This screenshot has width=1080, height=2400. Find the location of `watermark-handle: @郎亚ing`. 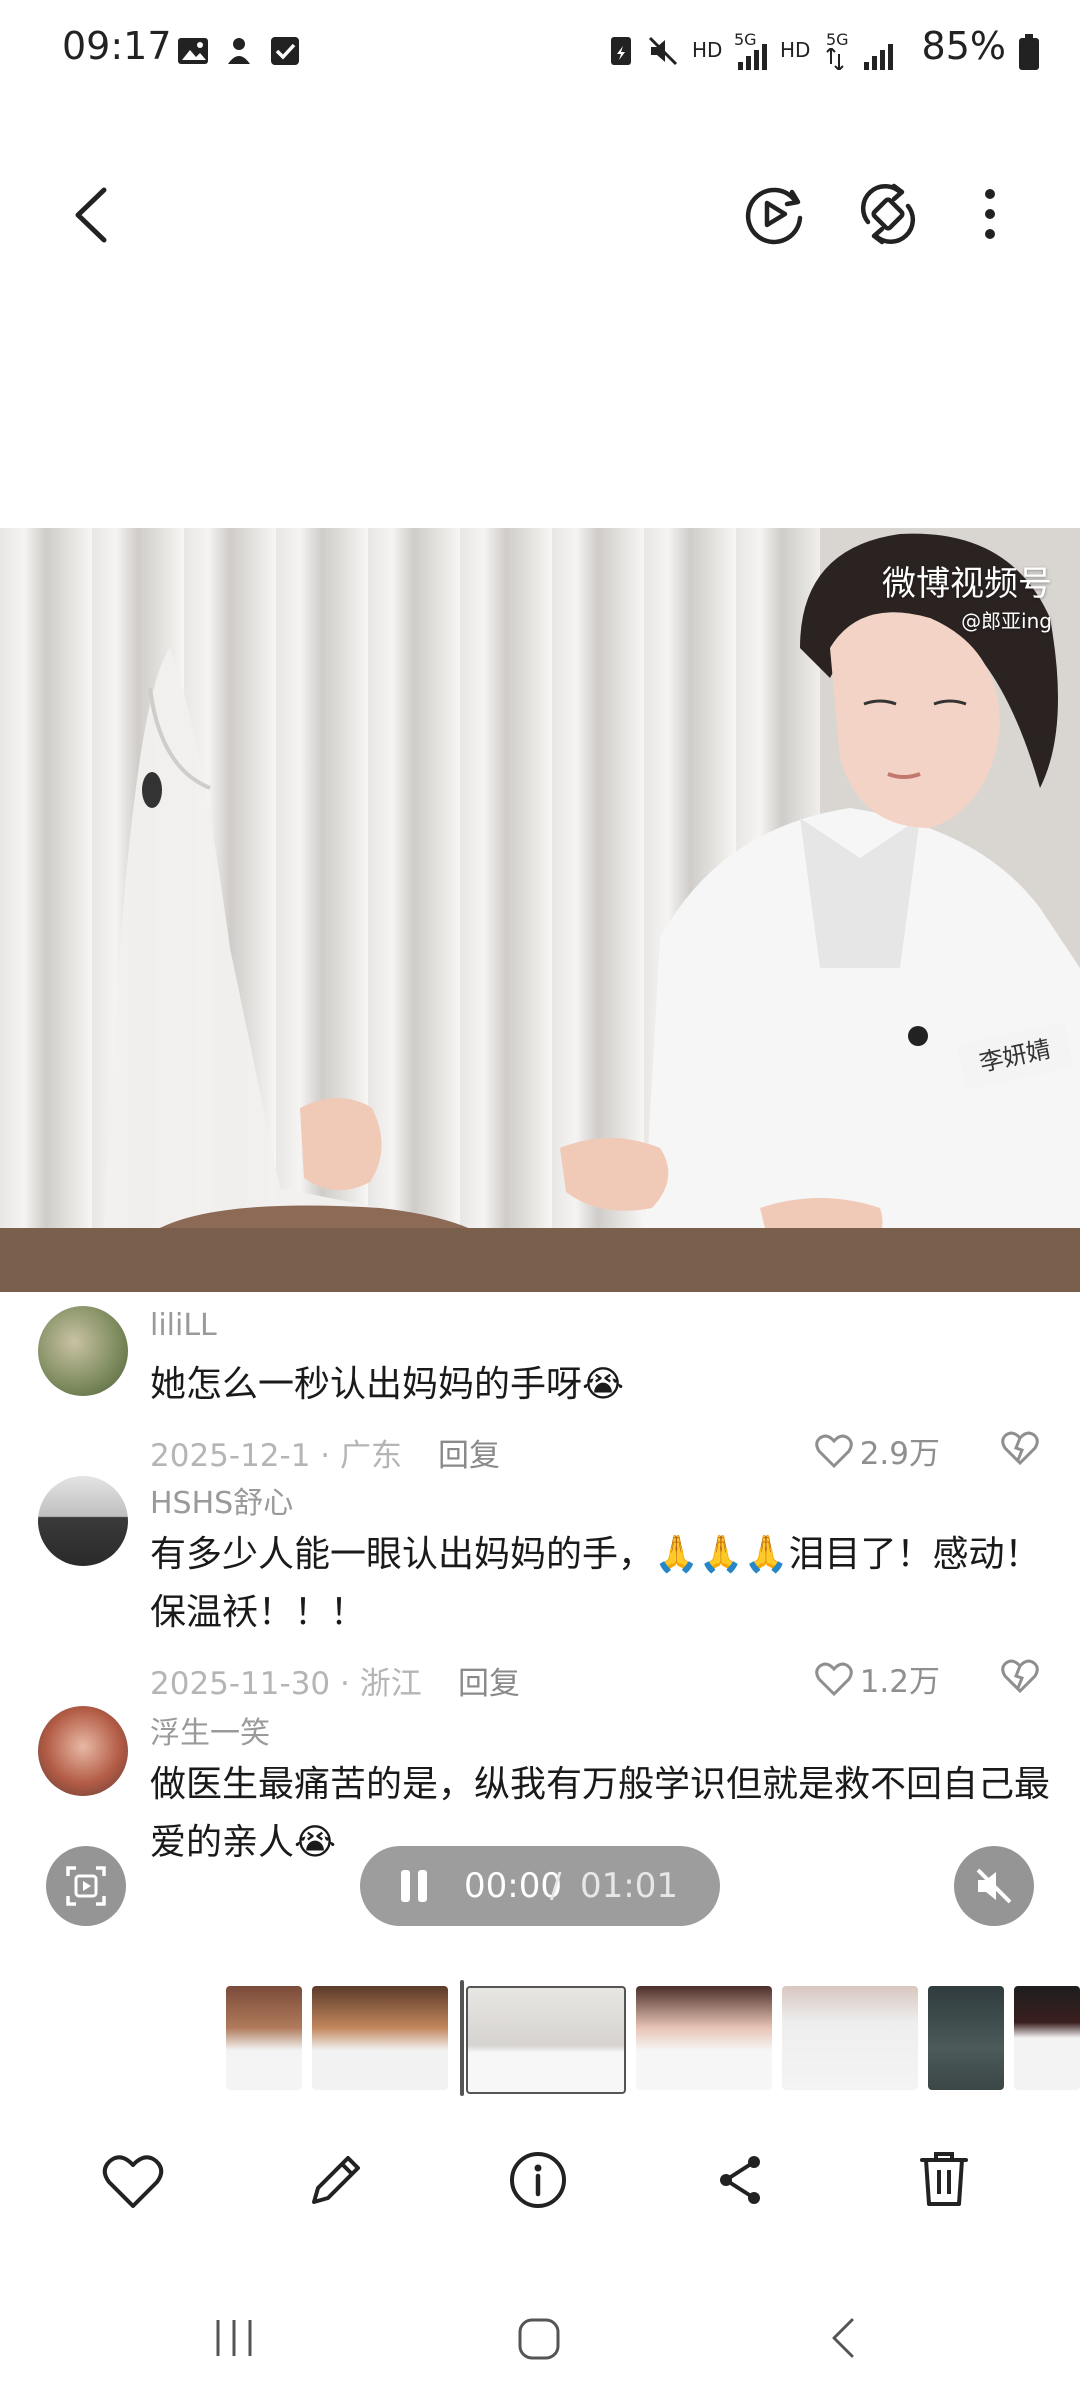

watermark-handle: @郎亚ing is located at coordinates (1006, 621).